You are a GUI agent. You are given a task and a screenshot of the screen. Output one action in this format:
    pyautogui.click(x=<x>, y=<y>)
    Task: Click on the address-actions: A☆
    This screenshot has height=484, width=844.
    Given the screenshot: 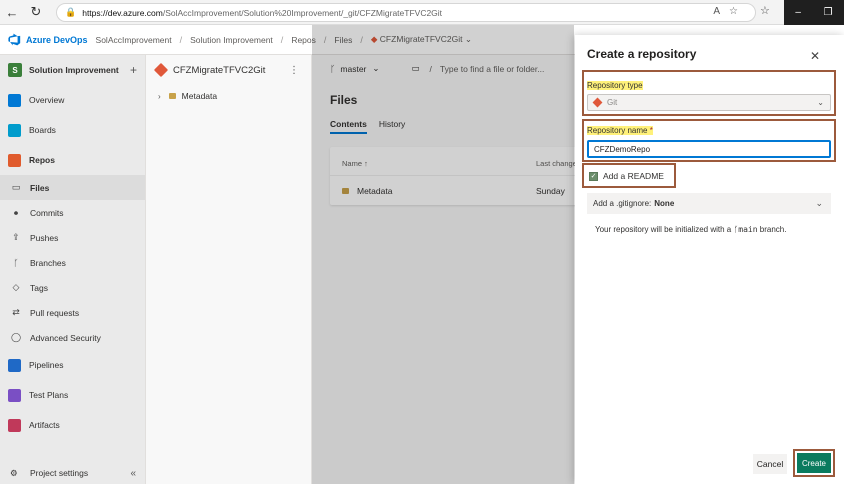 What is the action you would take?
    pyautogui.click(x=730, y=11)
    